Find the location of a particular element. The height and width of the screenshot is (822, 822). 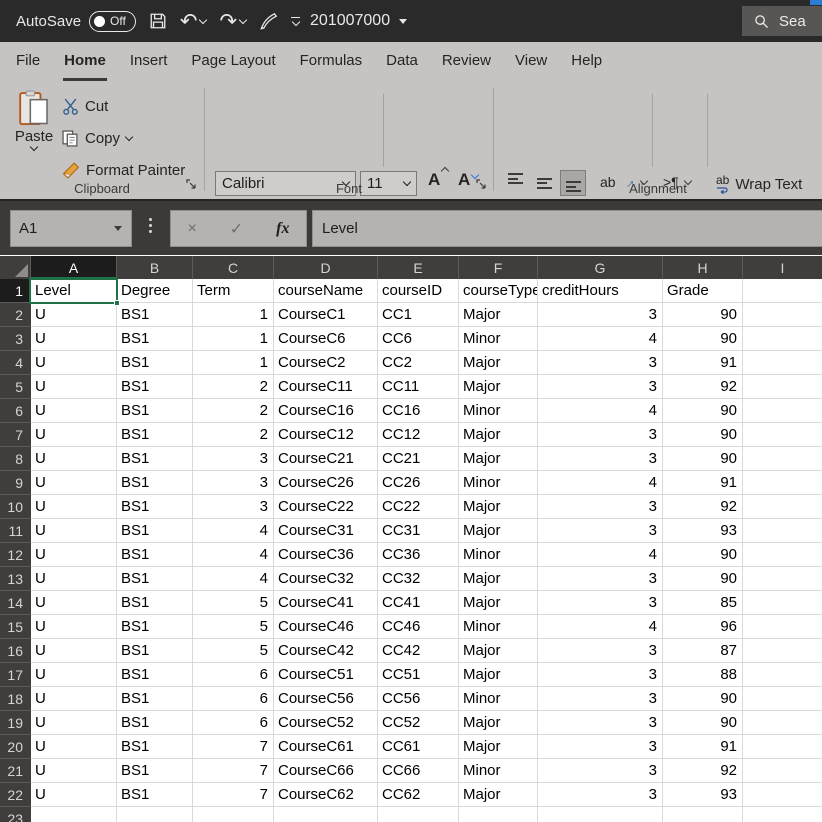

column-header-D: D is located at coordinates (326, 267).